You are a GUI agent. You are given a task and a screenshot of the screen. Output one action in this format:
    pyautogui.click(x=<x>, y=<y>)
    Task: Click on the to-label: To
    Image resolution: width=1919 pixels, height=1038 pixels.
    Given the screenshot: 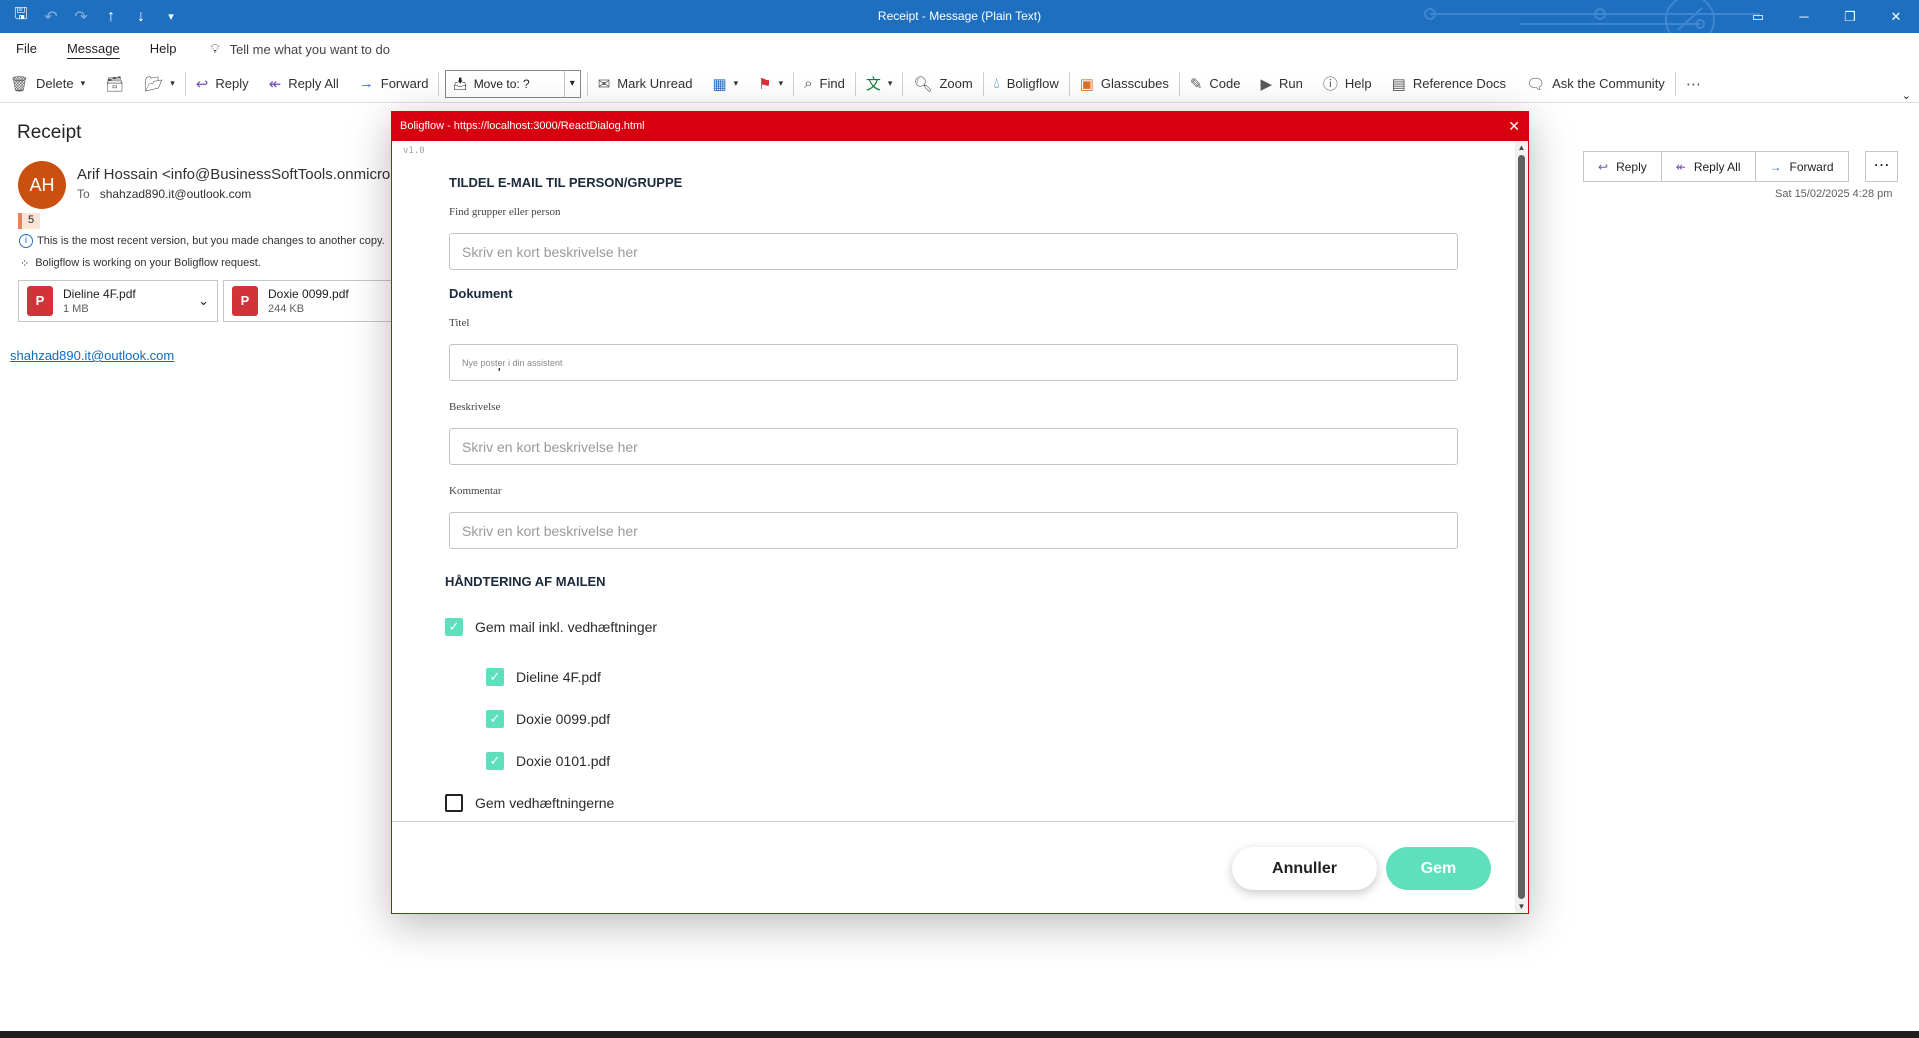 What is the action you would take?
    pyautogui.click(x=83, y=194)
    